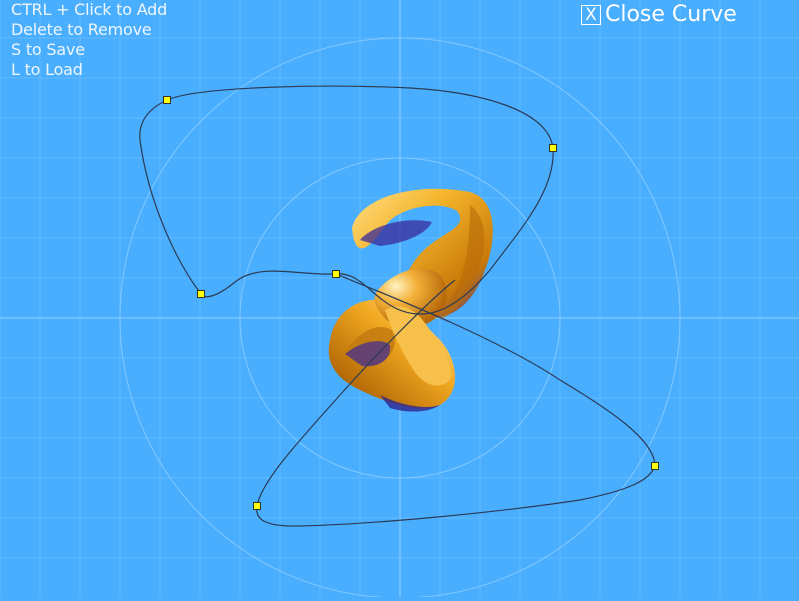 This screenshot has width=799, height=601. Describe the element at coordinates (47, 69) in the screenshot. I see `instruction-load: L to Load` at that location.